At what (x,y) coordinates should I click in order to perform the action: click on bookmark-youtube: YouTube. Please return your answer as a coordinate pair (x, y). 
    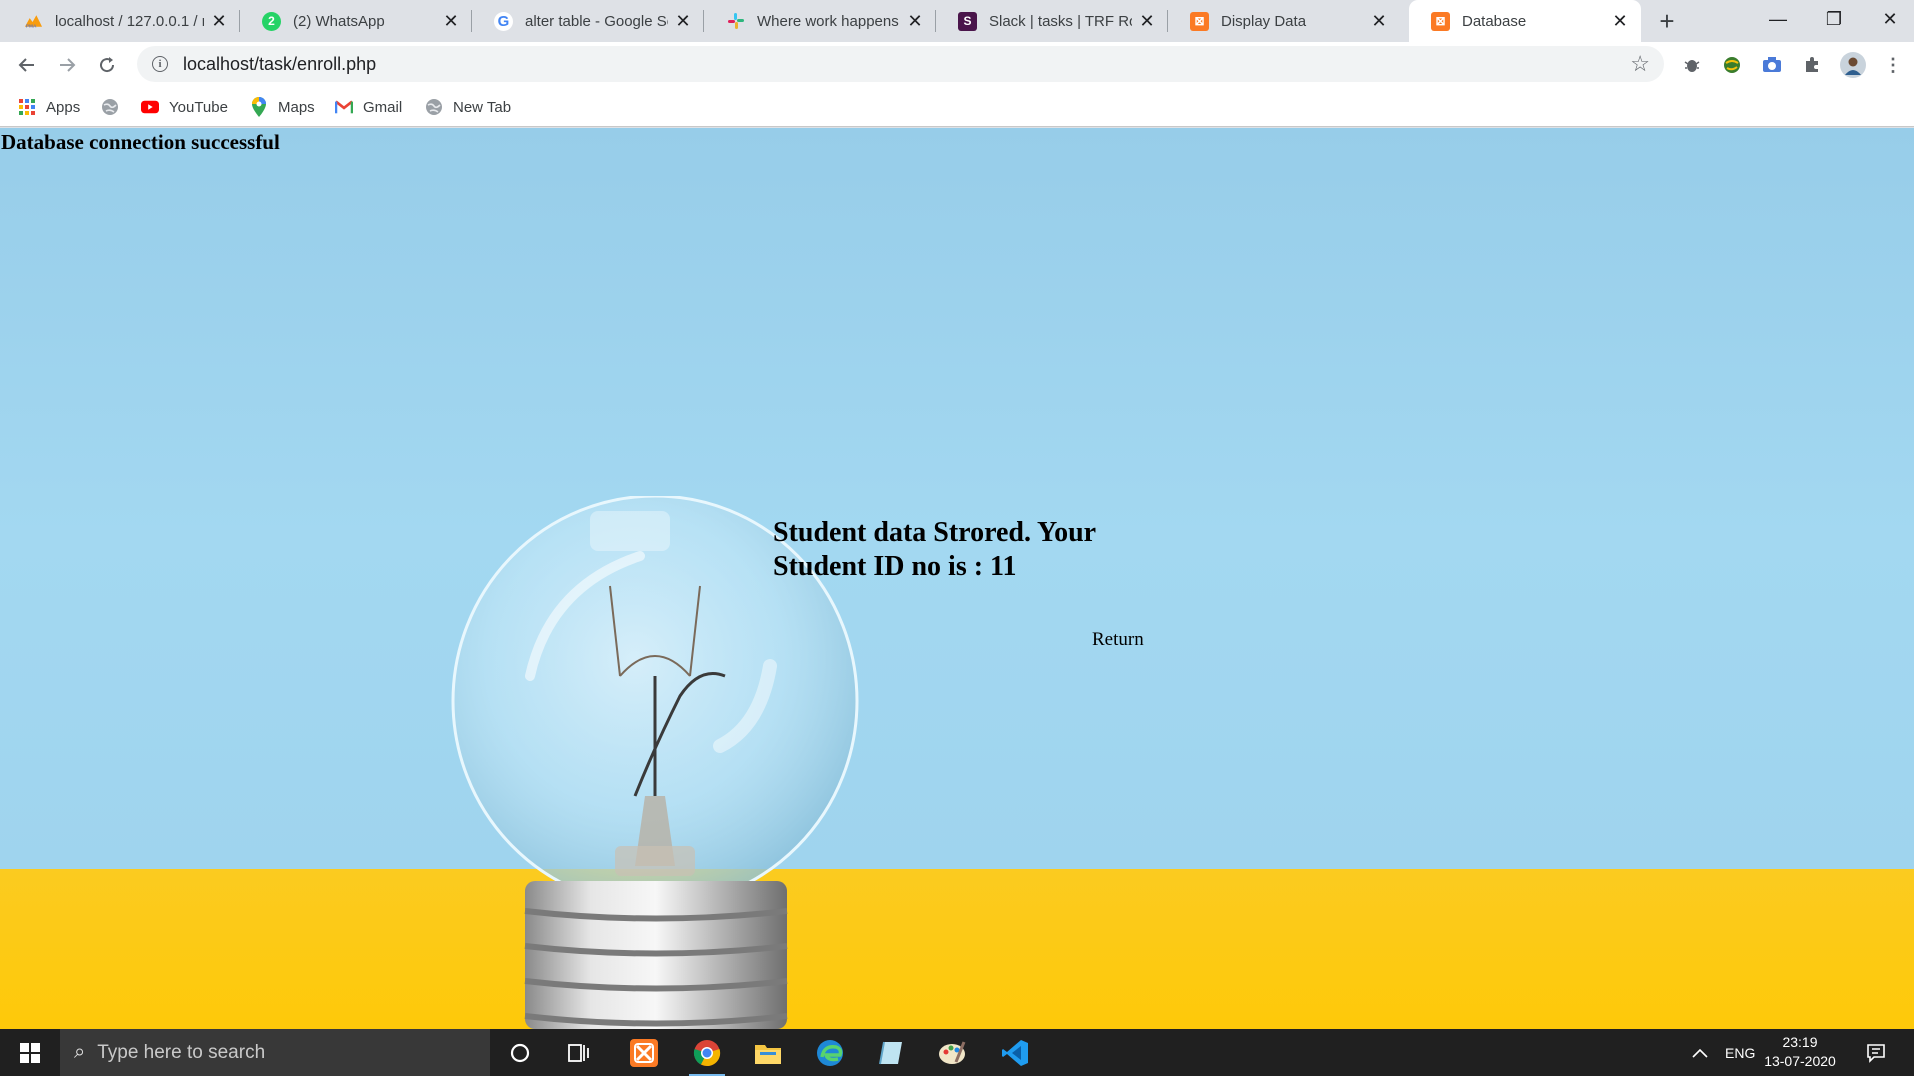
    Looking at the image, I should click on (184, 107).